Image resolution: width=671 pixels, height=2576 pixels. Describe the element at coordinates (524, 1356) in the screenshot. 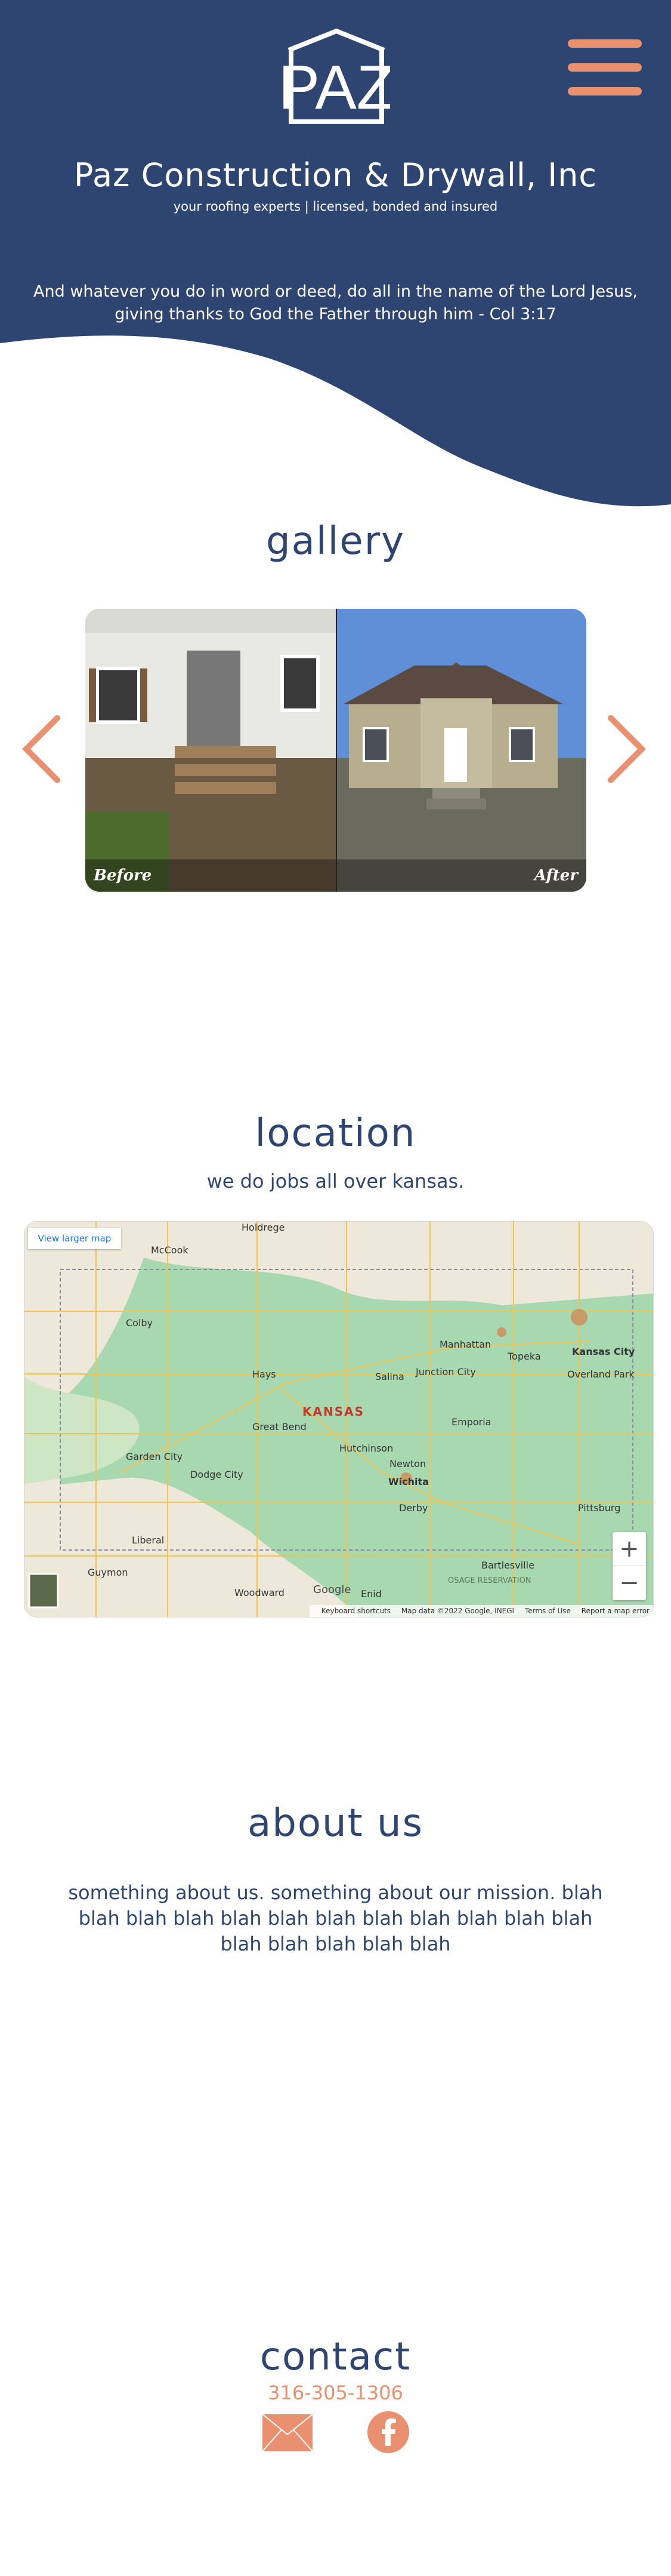

I see `map-city: Topeka` at that location.